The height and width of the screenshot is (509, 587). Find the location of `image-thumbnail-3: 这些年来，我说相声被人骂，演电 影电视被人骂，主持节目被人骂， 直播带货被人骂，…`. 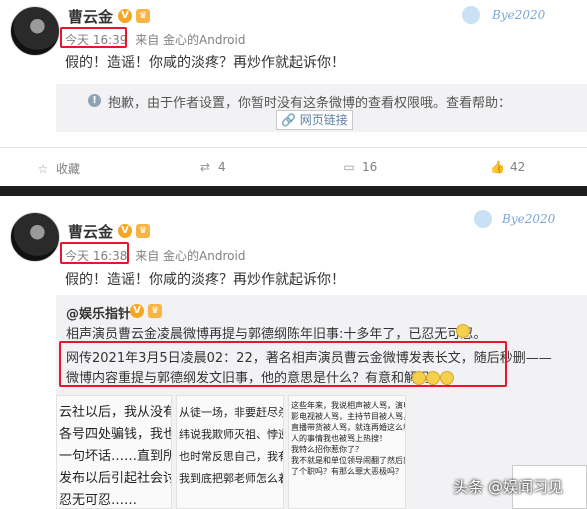

image-thumbnail-3: 这些年来，我说相声被人骂，演电 影电视被人骂，主持节目被人骂， 直播带货被人骂，… is located at coordinates (347, 452).